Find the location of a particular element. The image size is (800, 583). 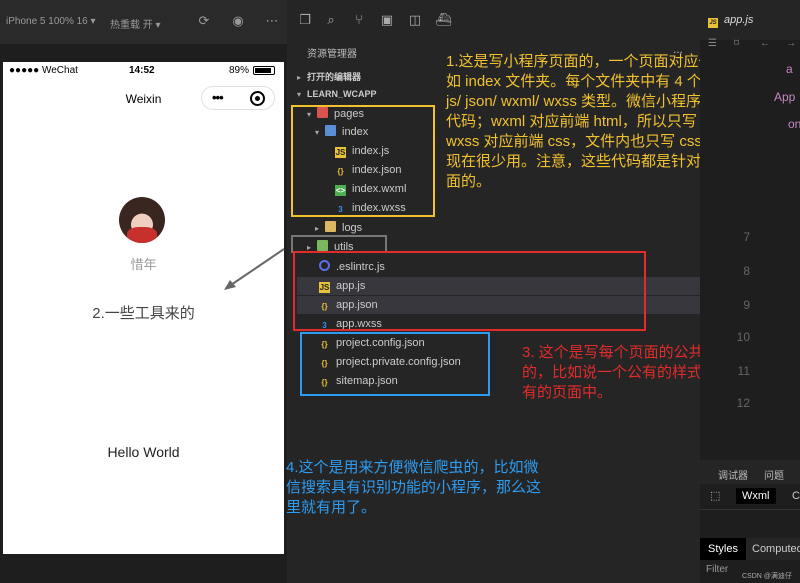

editor-tabbar: JS app.js is located at coordinates (750, 20).